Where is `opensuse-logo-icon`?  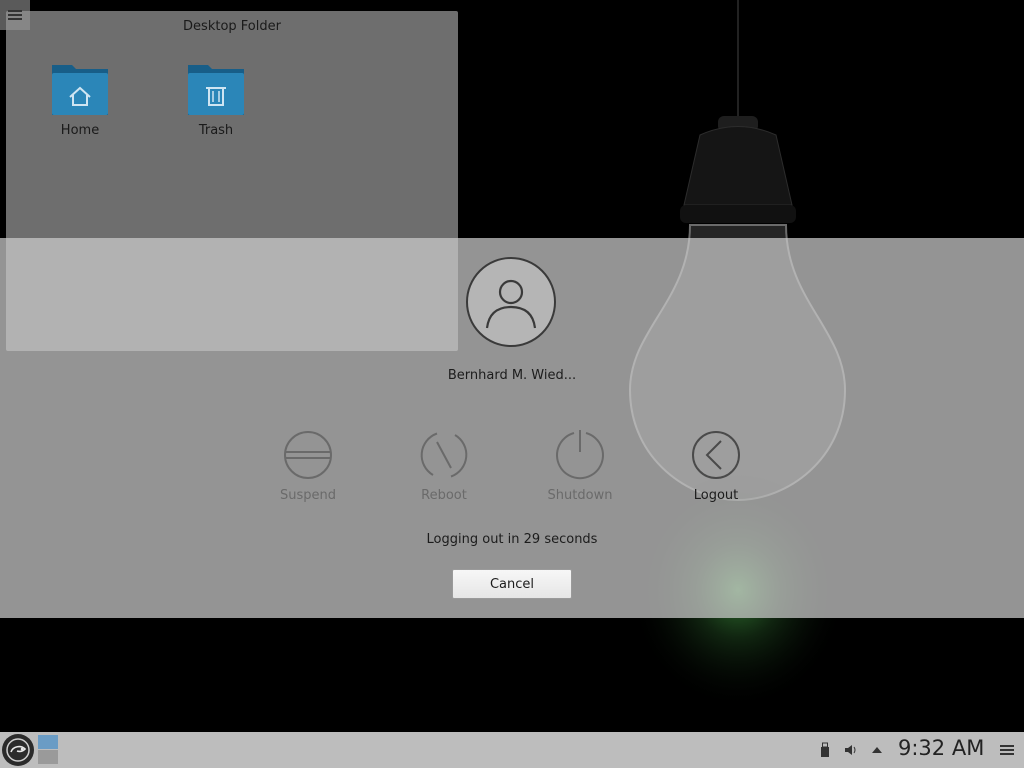
opensuse-logo-icon is located at coordinates (18, 750).